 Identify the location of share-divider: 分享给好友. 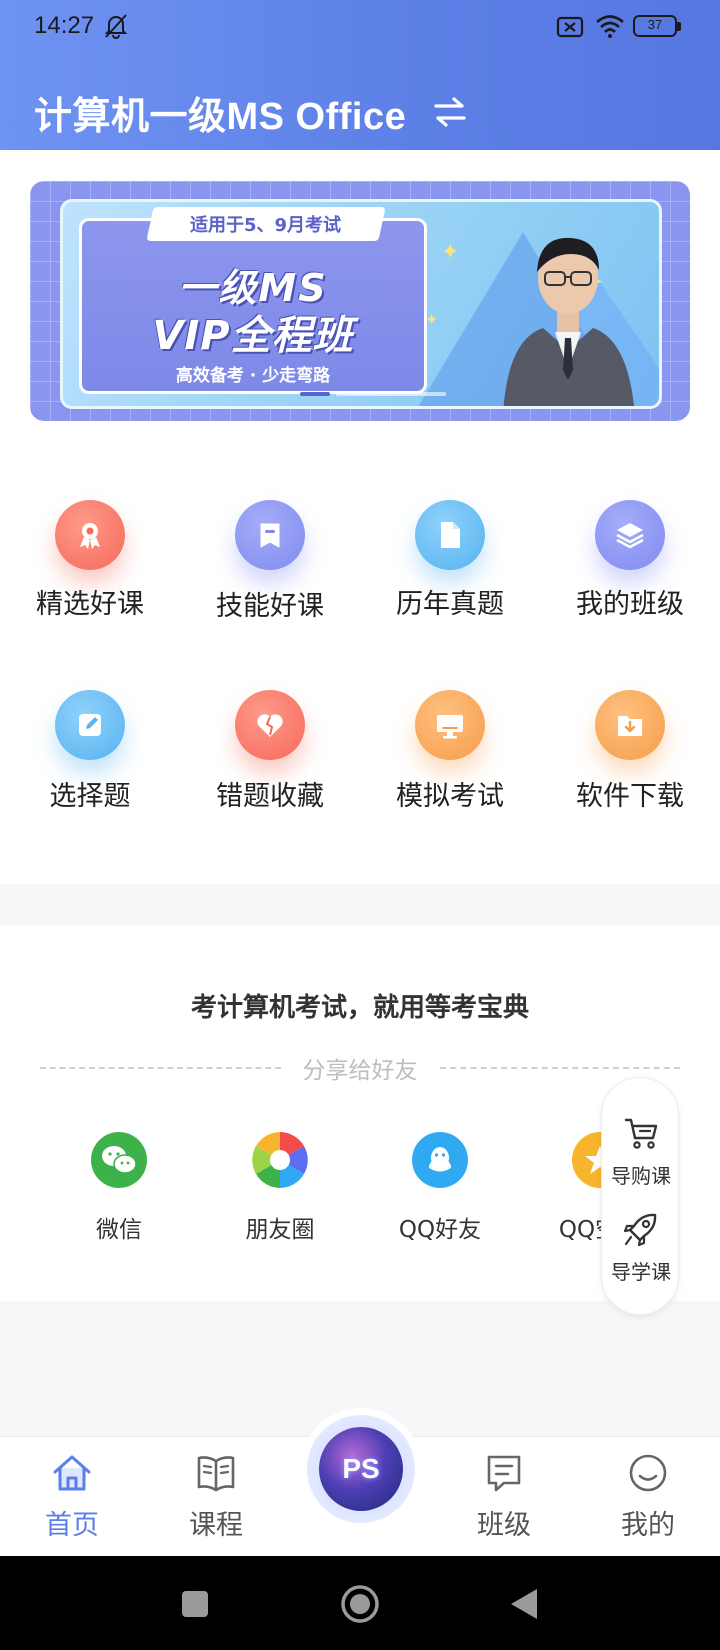
(360, 1068).